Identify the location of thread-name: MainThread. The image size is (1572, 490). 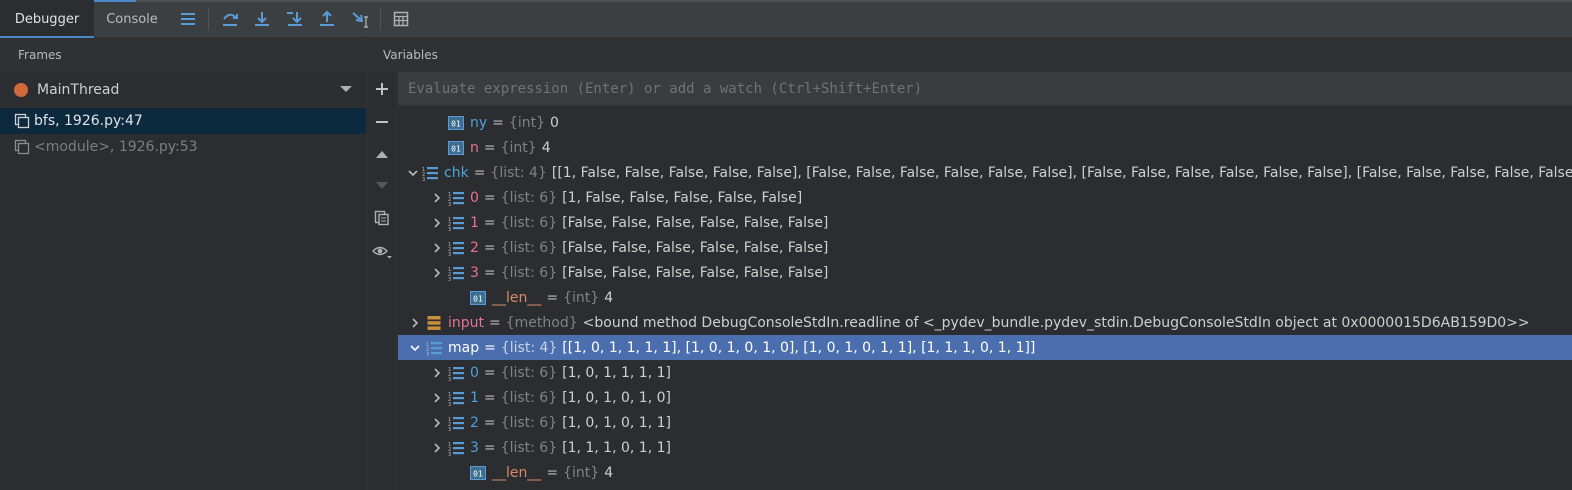
(78, 89).